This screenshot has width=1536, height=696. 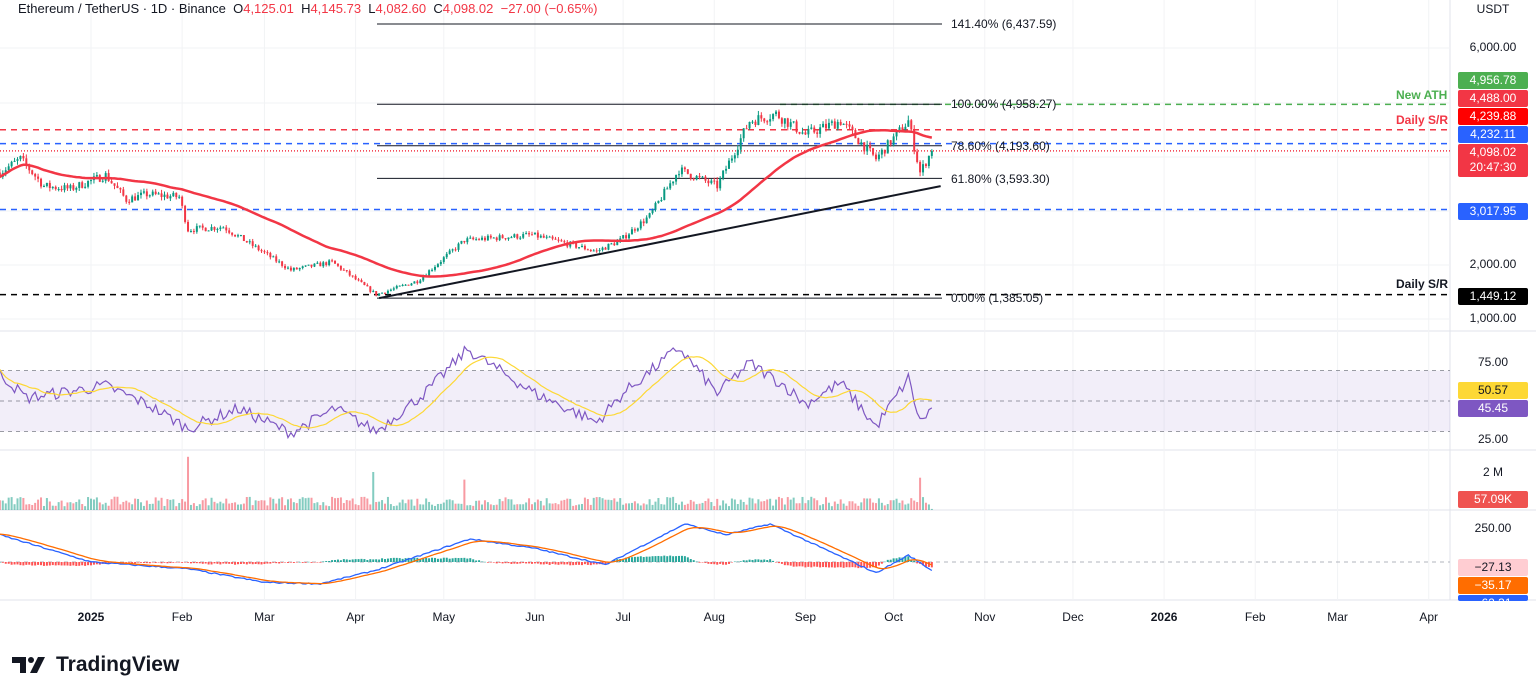 I want to click on ath-price-label: 4,956.78, so click(x=1493, y=80).